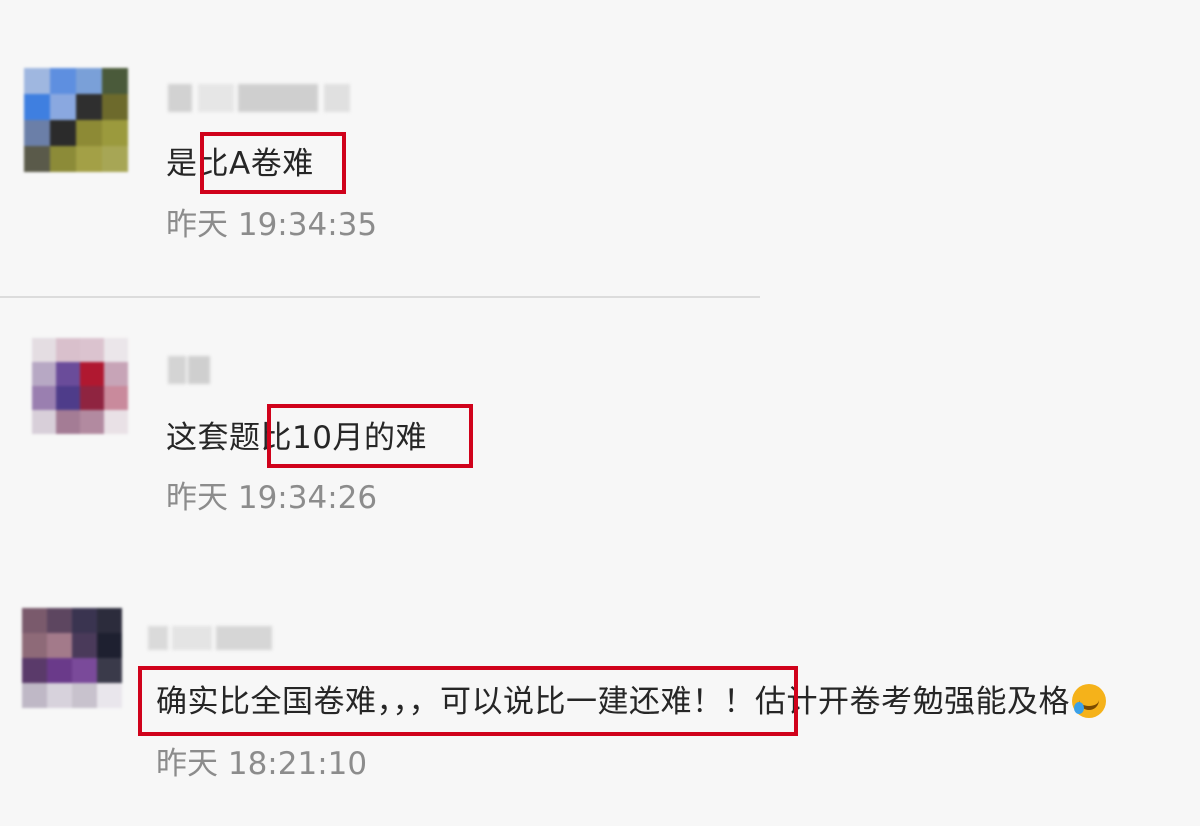  What do you see at coordinates (1089, 701) in the screenshot?
I see `crying-laughing-emoji-icon` at bounding box center [1089, 701].